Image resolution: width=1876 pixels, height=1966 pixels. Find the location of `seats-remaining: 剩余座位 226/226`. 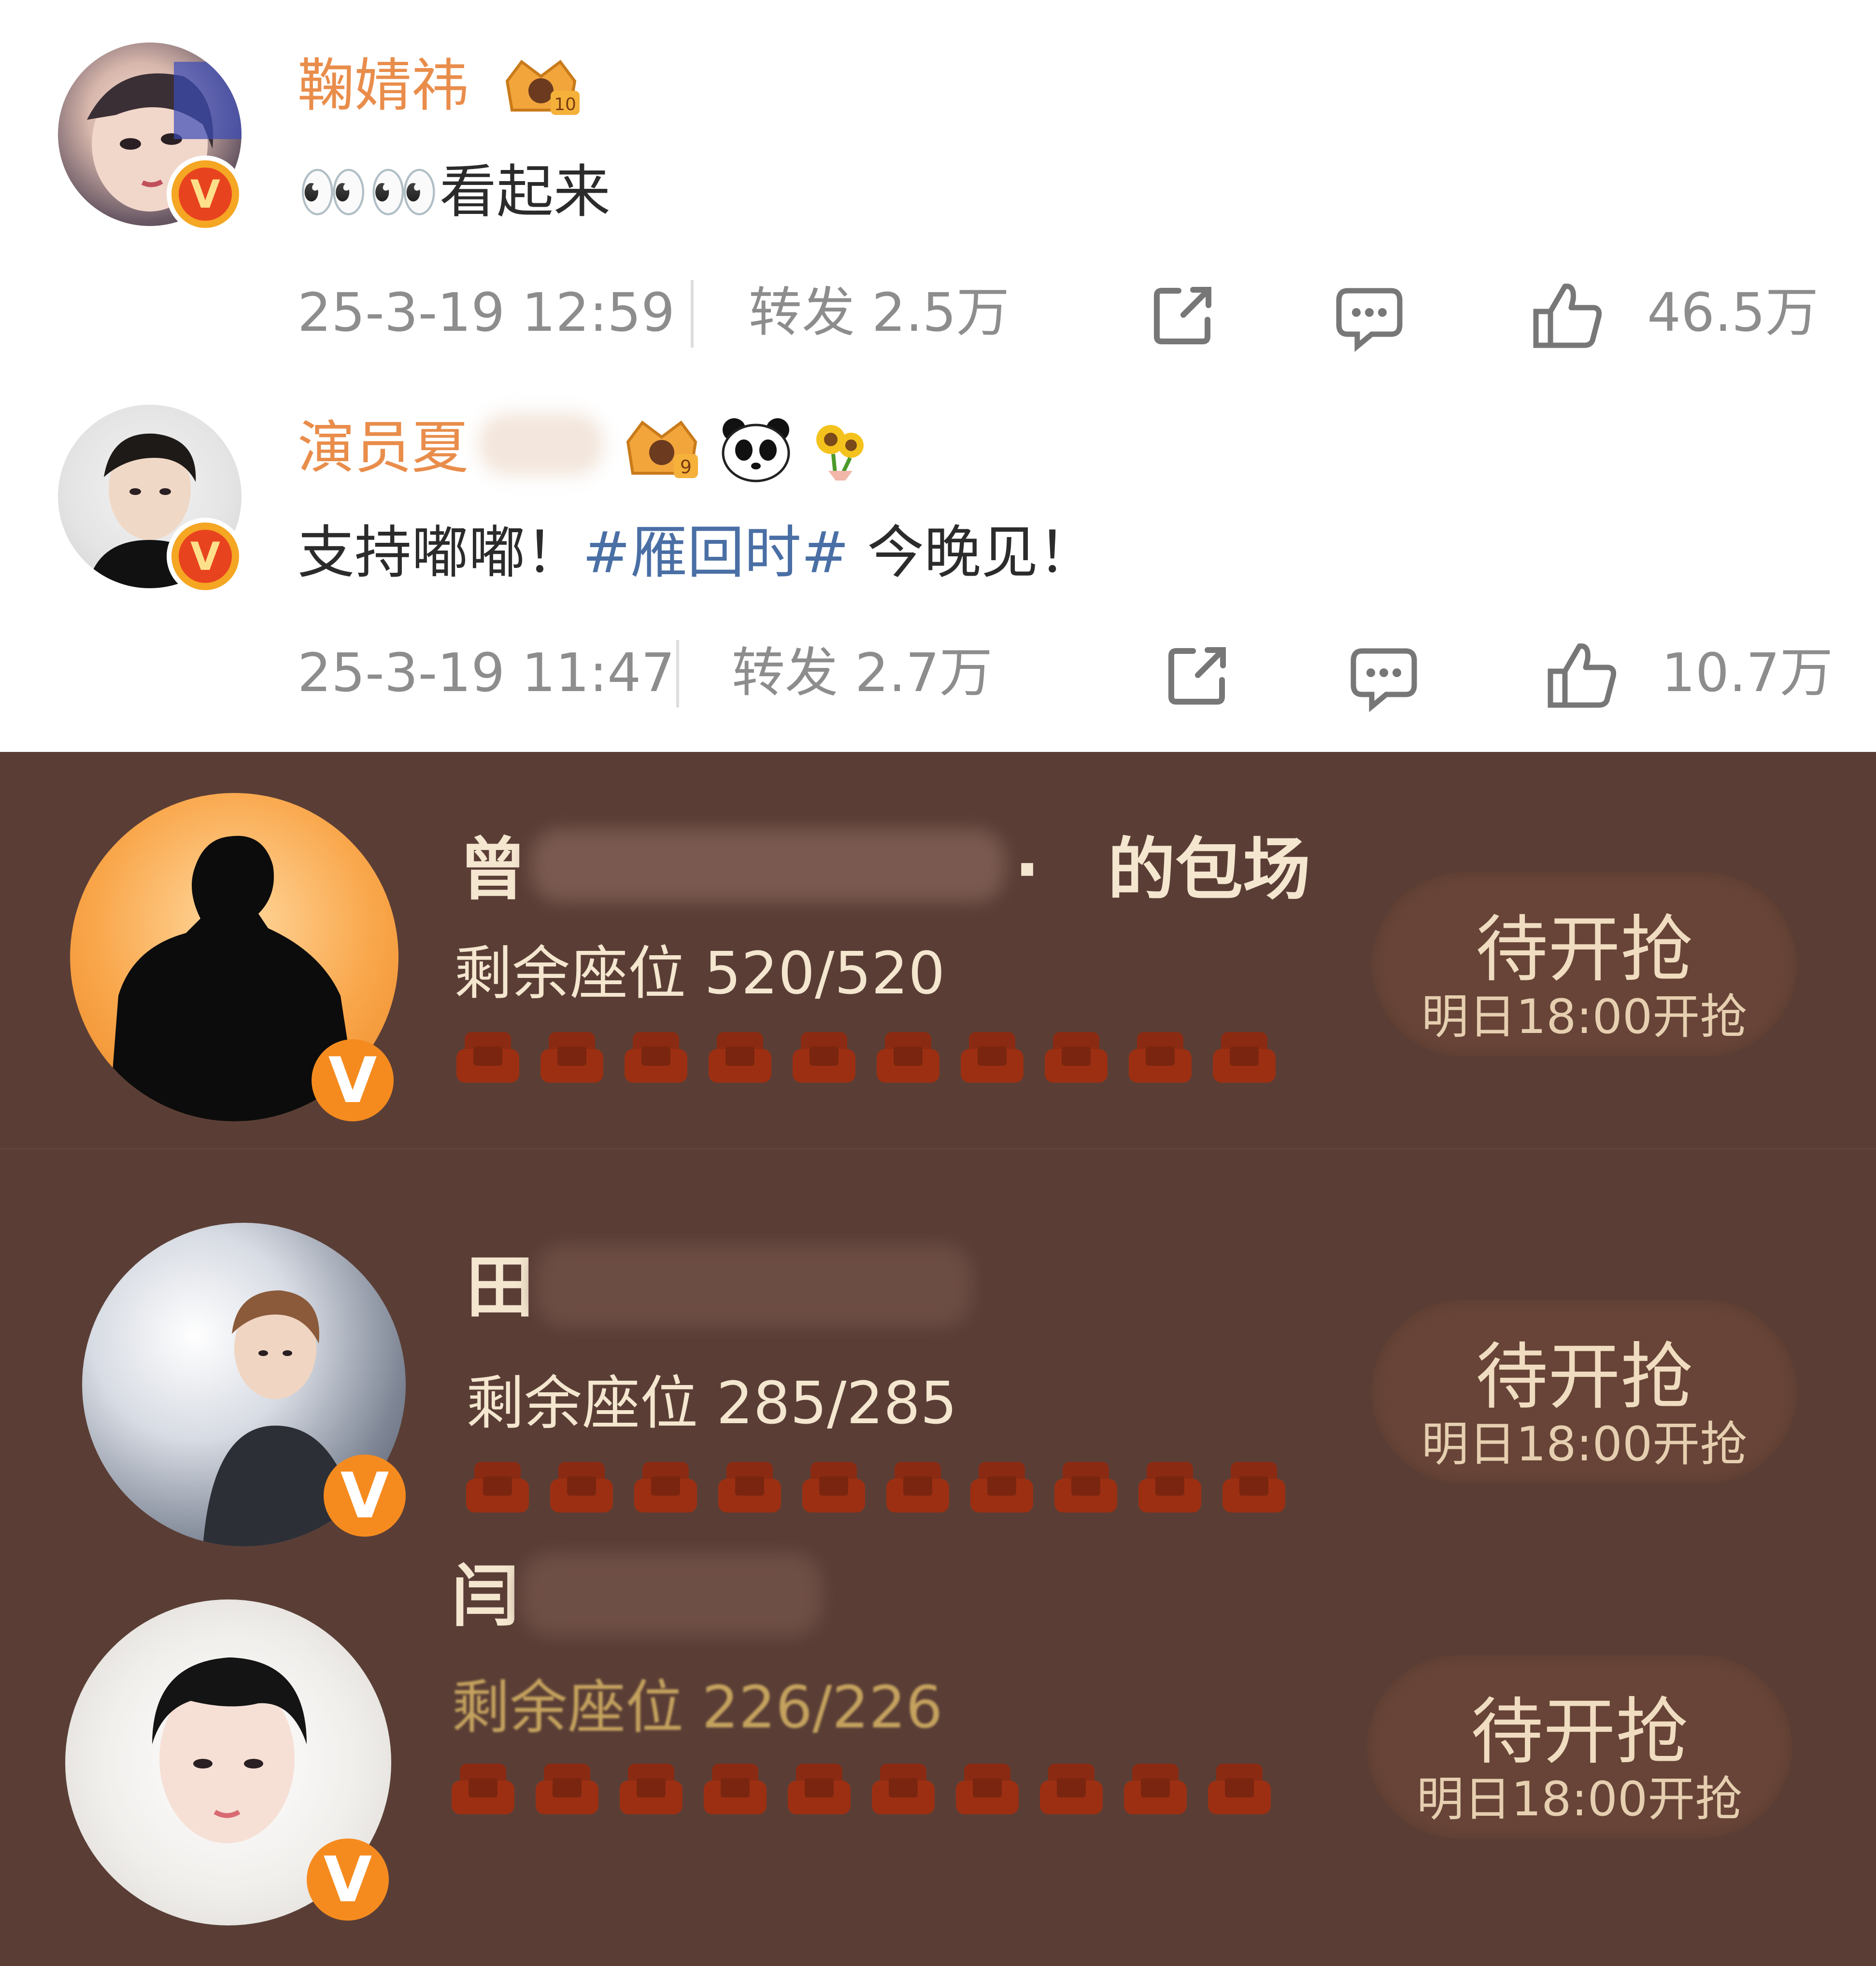

seats-remaining: 剩余座位 226/226 is located at coordinates (697, 1708).